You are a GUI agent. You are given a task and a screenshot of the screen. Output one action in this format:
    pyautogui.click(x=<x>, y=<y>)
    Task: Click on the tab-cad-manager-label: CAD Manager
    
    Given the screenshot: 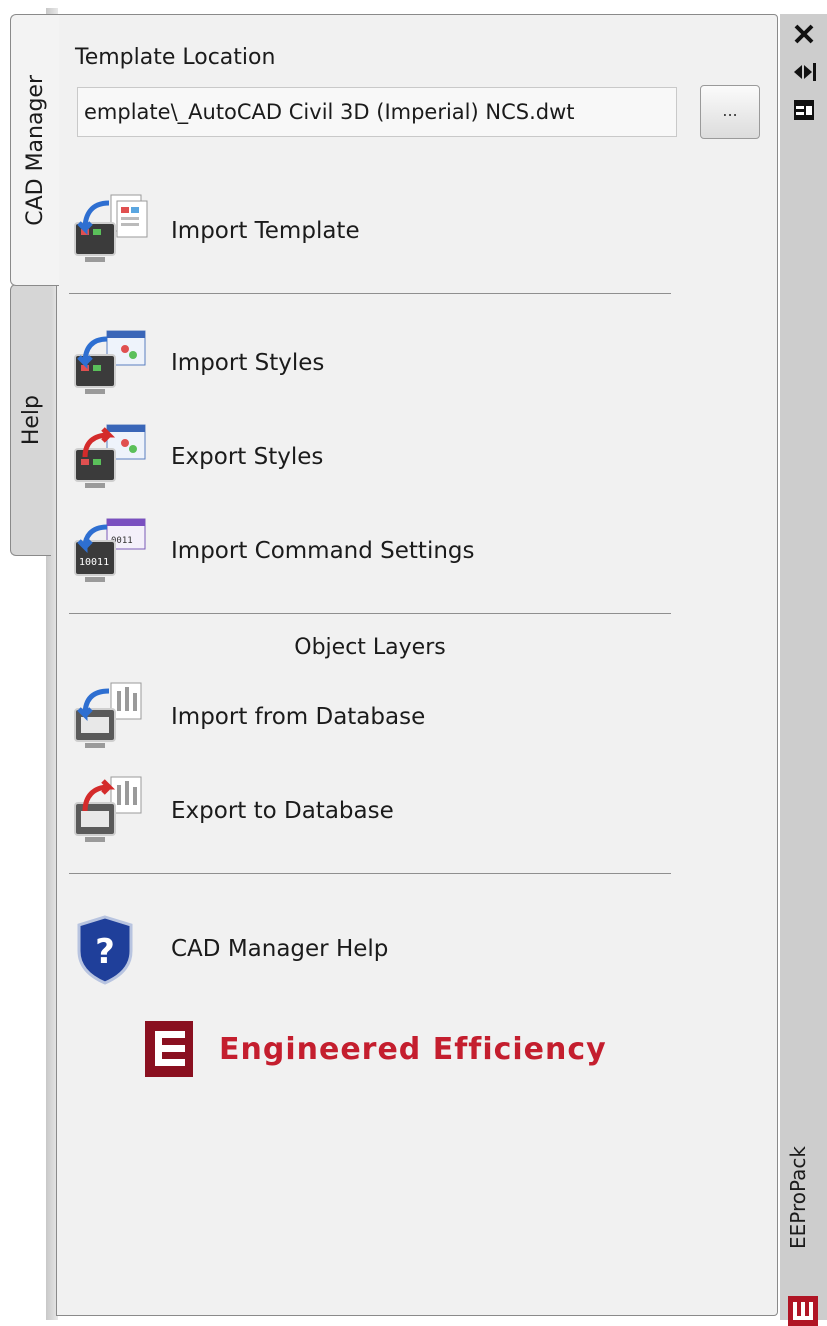 What is the action you would take?
    pyautogui.click(x=35, y=150)
    